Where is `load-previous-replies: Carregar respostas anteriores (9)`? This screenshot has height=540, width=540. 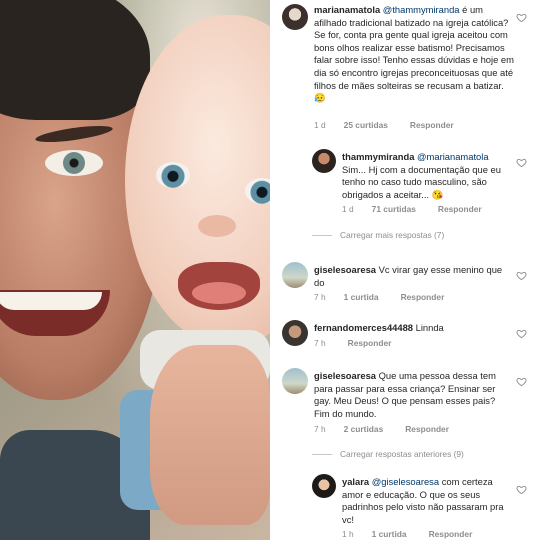
load-previous-replies: Carregar respostas anteriores (9) is located at coordinates (388, 454).